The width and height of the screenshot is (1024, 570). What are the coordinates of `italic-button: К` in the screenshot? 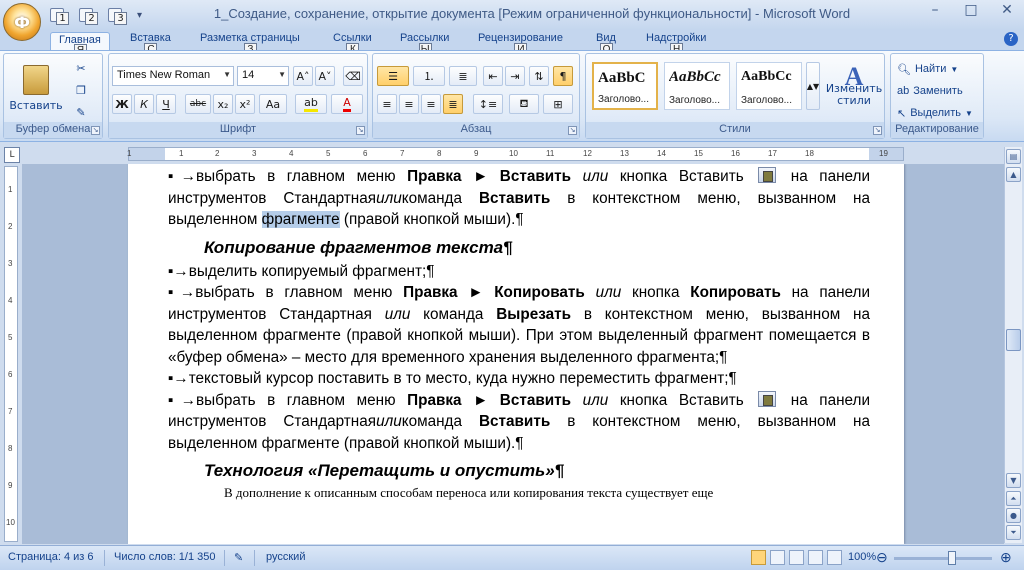 It's located at (144, 104).